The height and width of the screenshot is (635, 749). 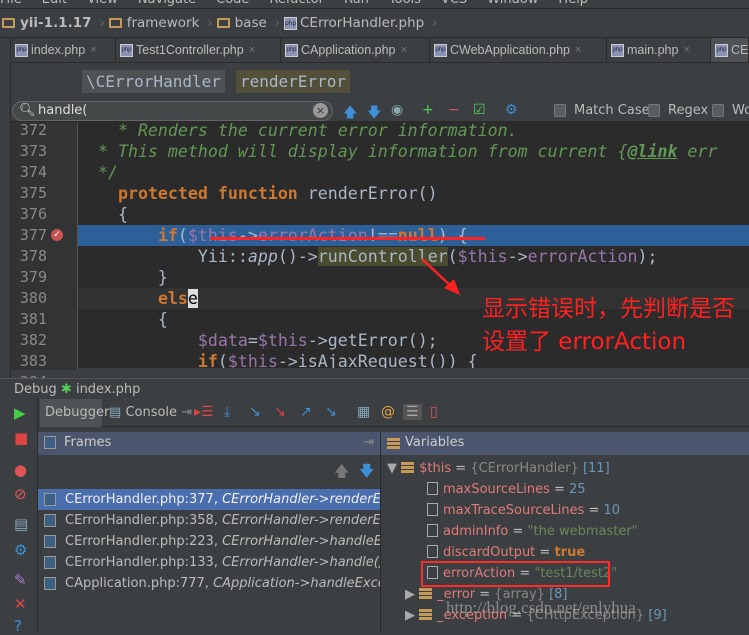 What do you see at coordinates (356, 23) in the screenshot?
I see `breadcrumb-file: php CErrorHandler.php` at bounding box center [356, 23].